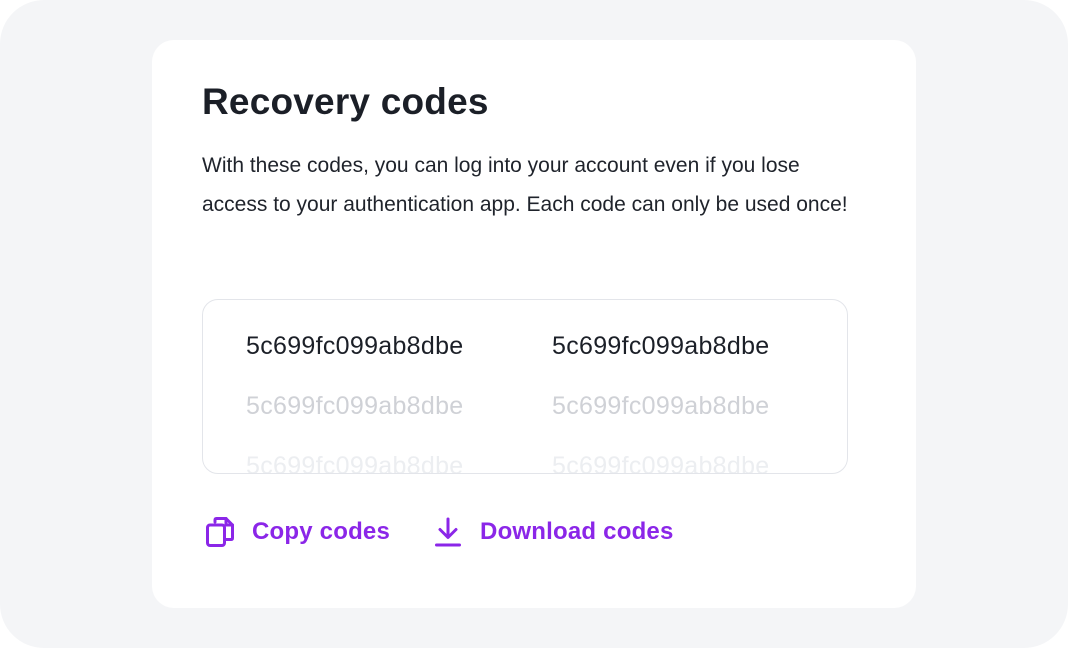 Image resolution: width=1068 pixels, height=648 pixels. Describe the element at coordinates (220, 532) in the screenshot. I see `copy-icon` at that location.